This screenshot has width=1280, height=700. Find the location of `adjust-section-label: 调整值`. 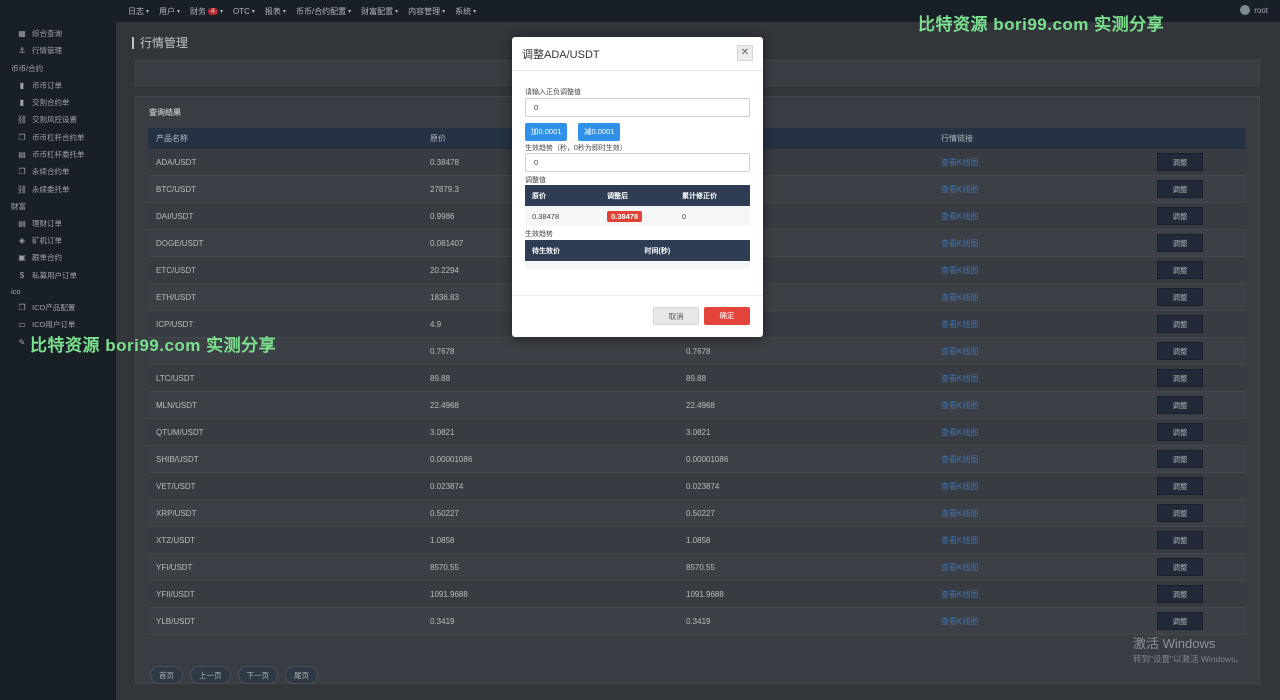

adjust-section-label: 调整值 is located at coordinates (535, 180).